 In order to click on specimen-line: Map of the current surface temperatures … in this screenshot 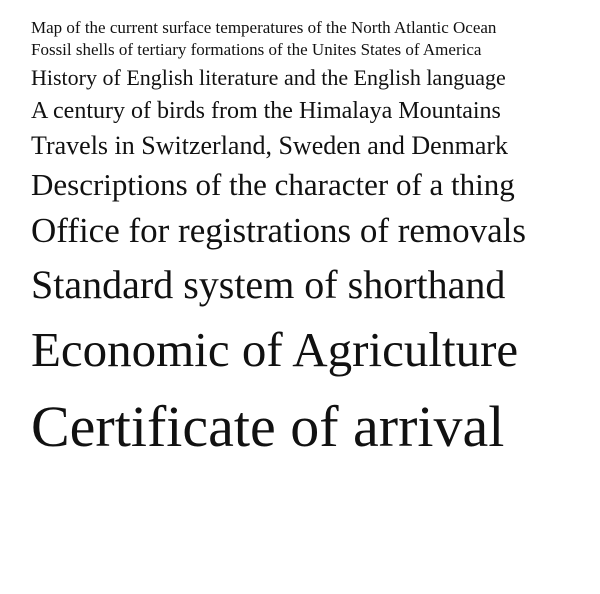, I will do `click(264, 27)`.